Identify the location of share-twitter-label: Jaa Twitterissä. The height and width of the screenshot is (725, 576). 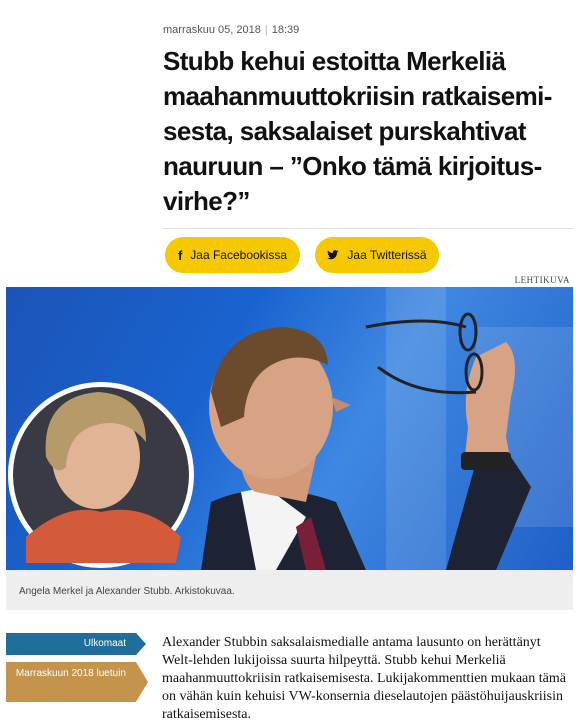
(387, 255).